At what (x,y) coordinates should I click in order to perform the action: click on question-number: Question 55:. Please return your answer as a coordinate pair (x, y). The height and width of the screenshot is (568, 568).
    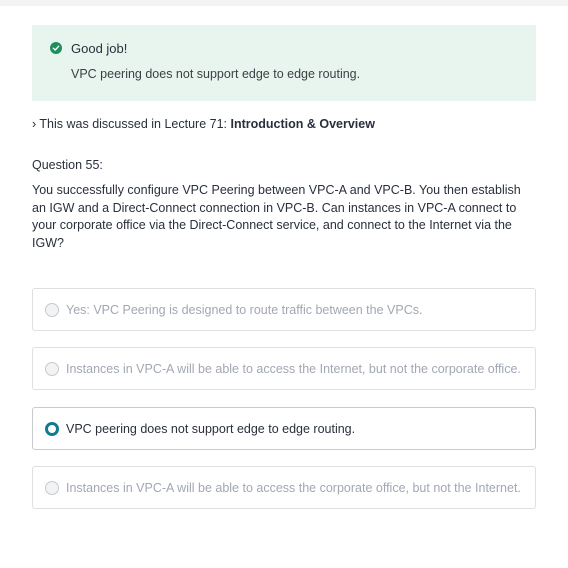
    Looking at the image, I should click on (67, 165).